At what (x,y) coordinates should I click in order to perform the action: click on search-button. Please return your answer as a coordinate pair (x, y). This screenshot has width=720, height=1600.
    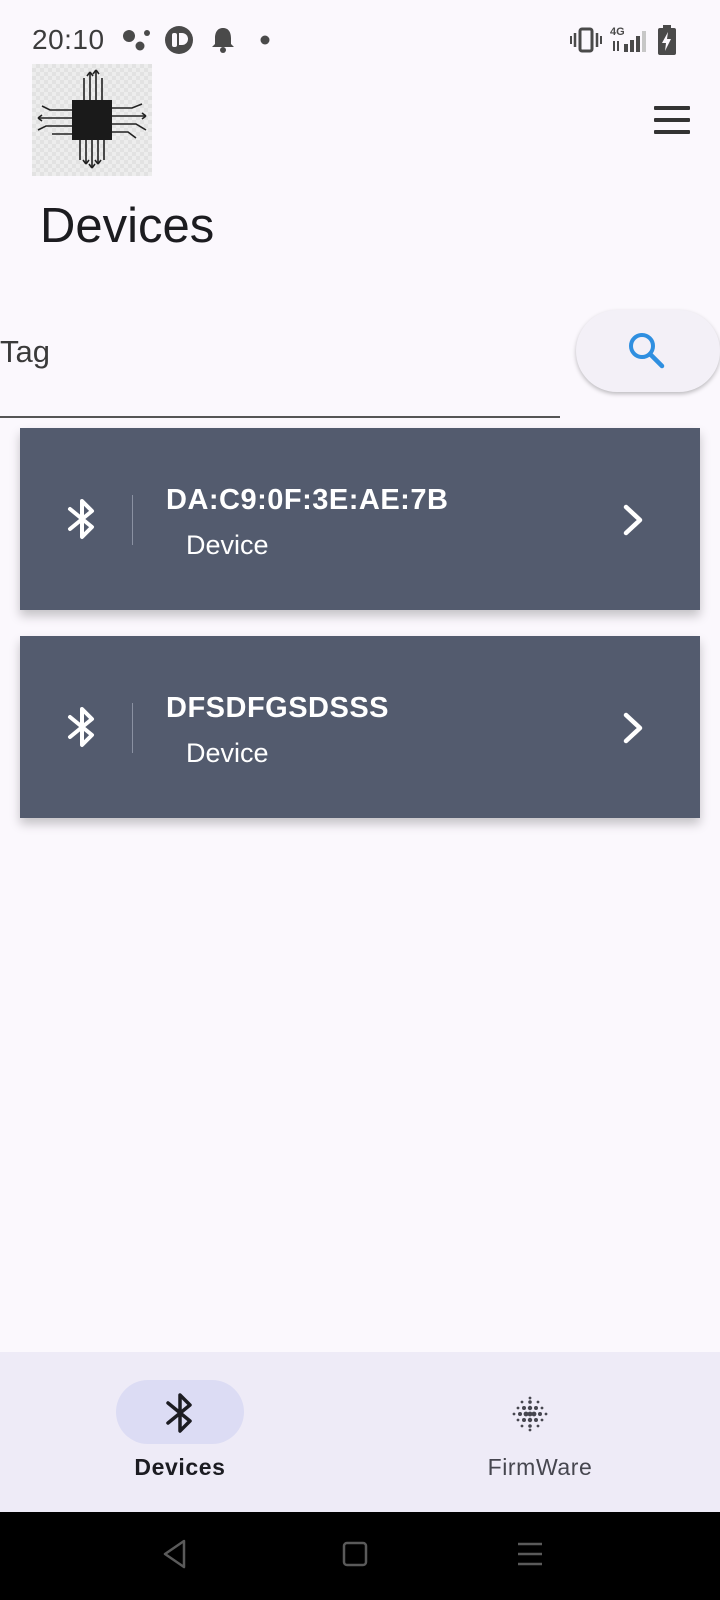
    Looking at the image, I should click on (648, 351).